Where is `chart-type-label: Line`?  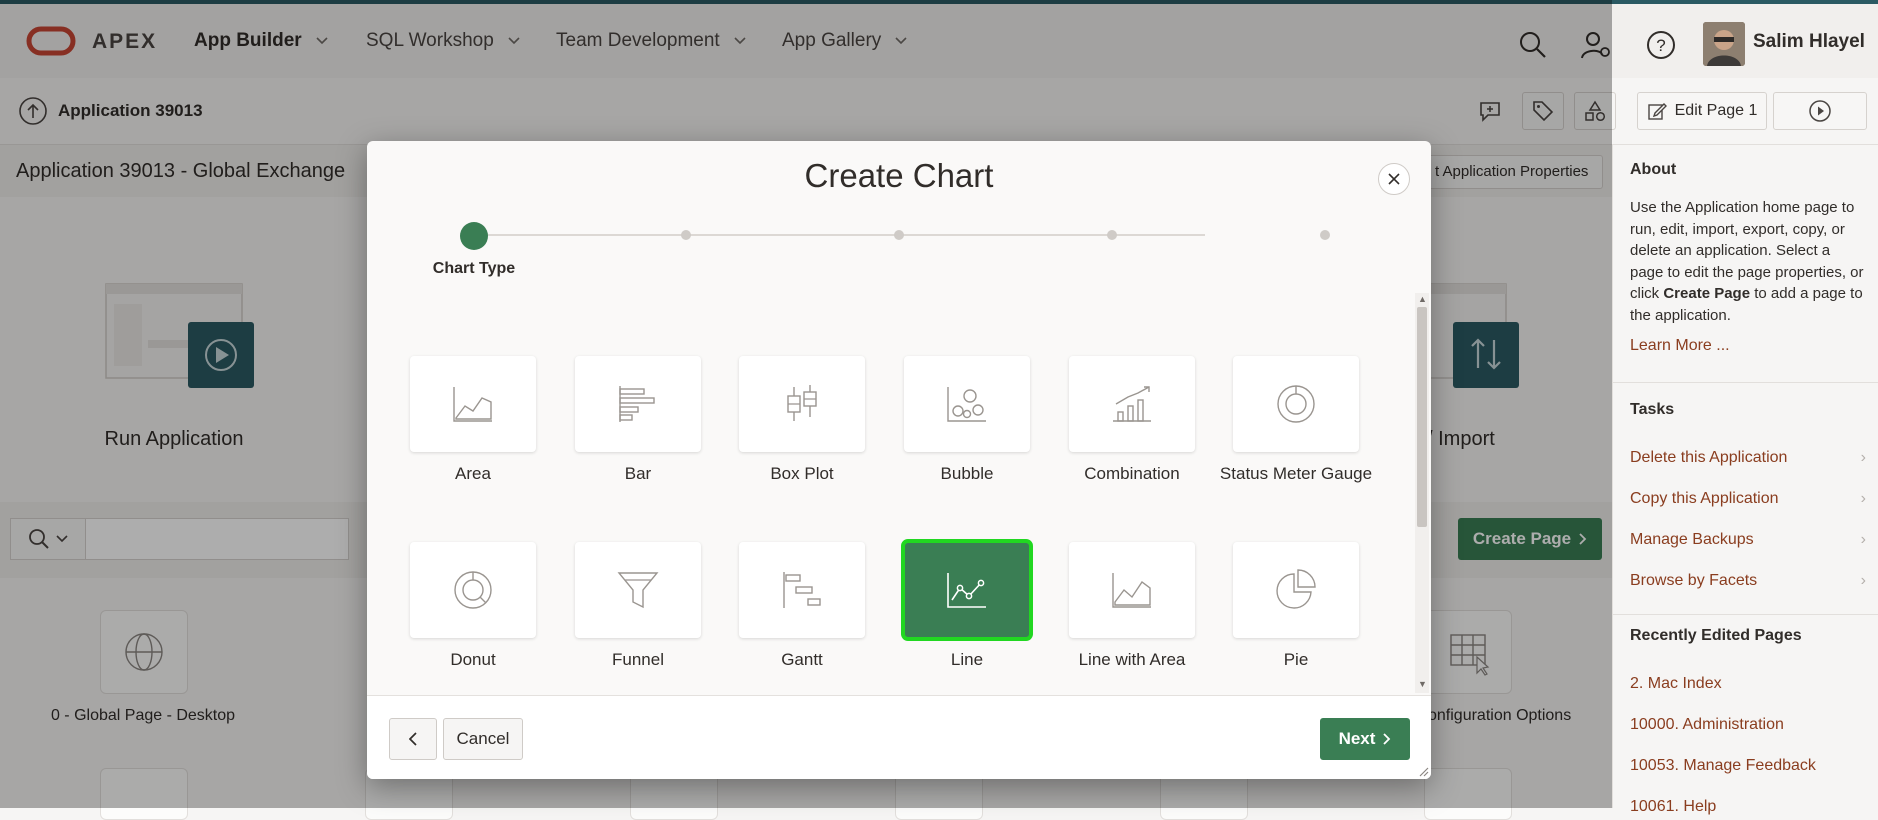 chart-type-label: Line is located at coordinates (967, 659).